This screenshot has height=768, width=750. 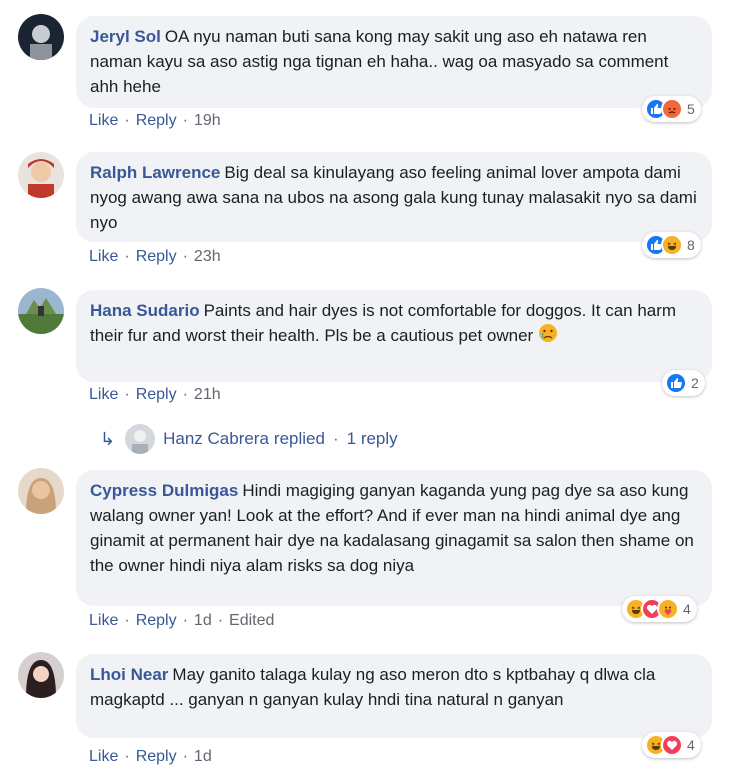 I want to click on comment-actions: Like · Reply · 21h, so click(x=155, y=395).